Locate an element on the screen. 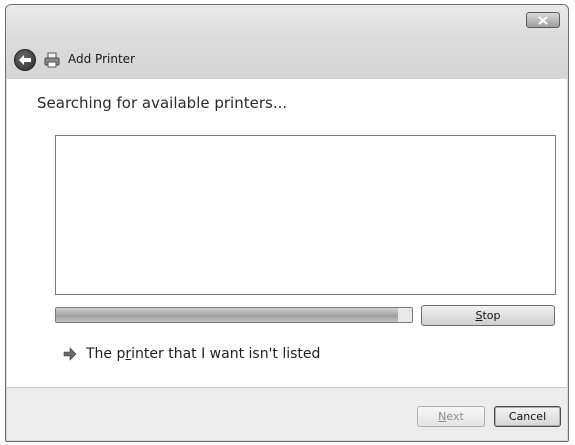 This screenshot has height=445, width=575. back-button is located at coordinates (25, 60).